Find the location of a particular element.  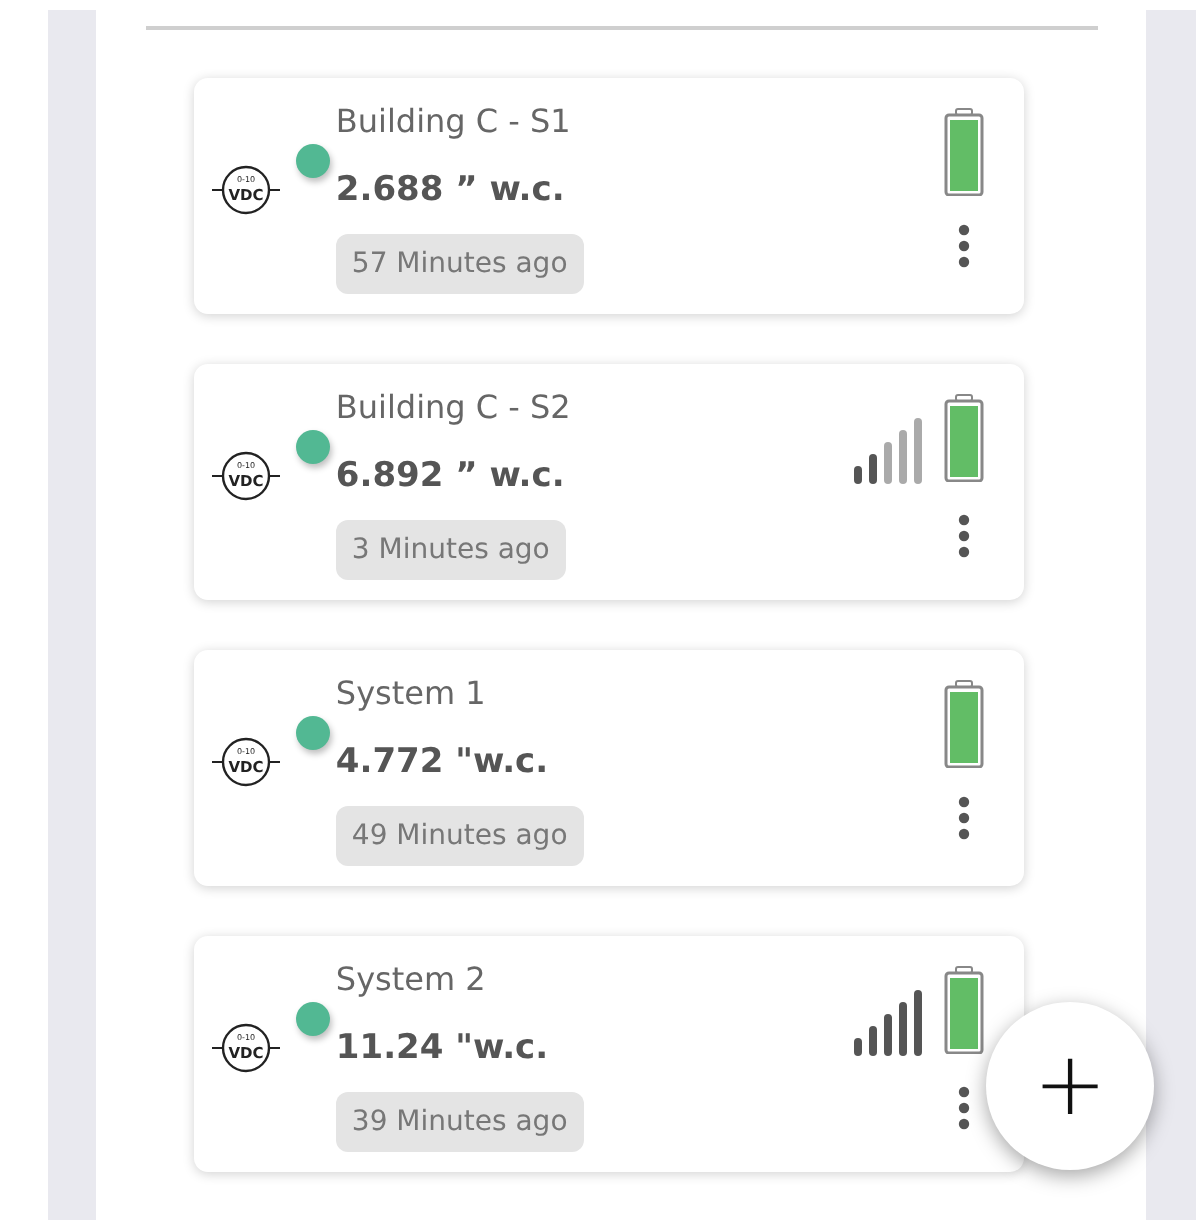

sensor-reading: 2.688 ” w.c. is located at coordinates (451, 191).